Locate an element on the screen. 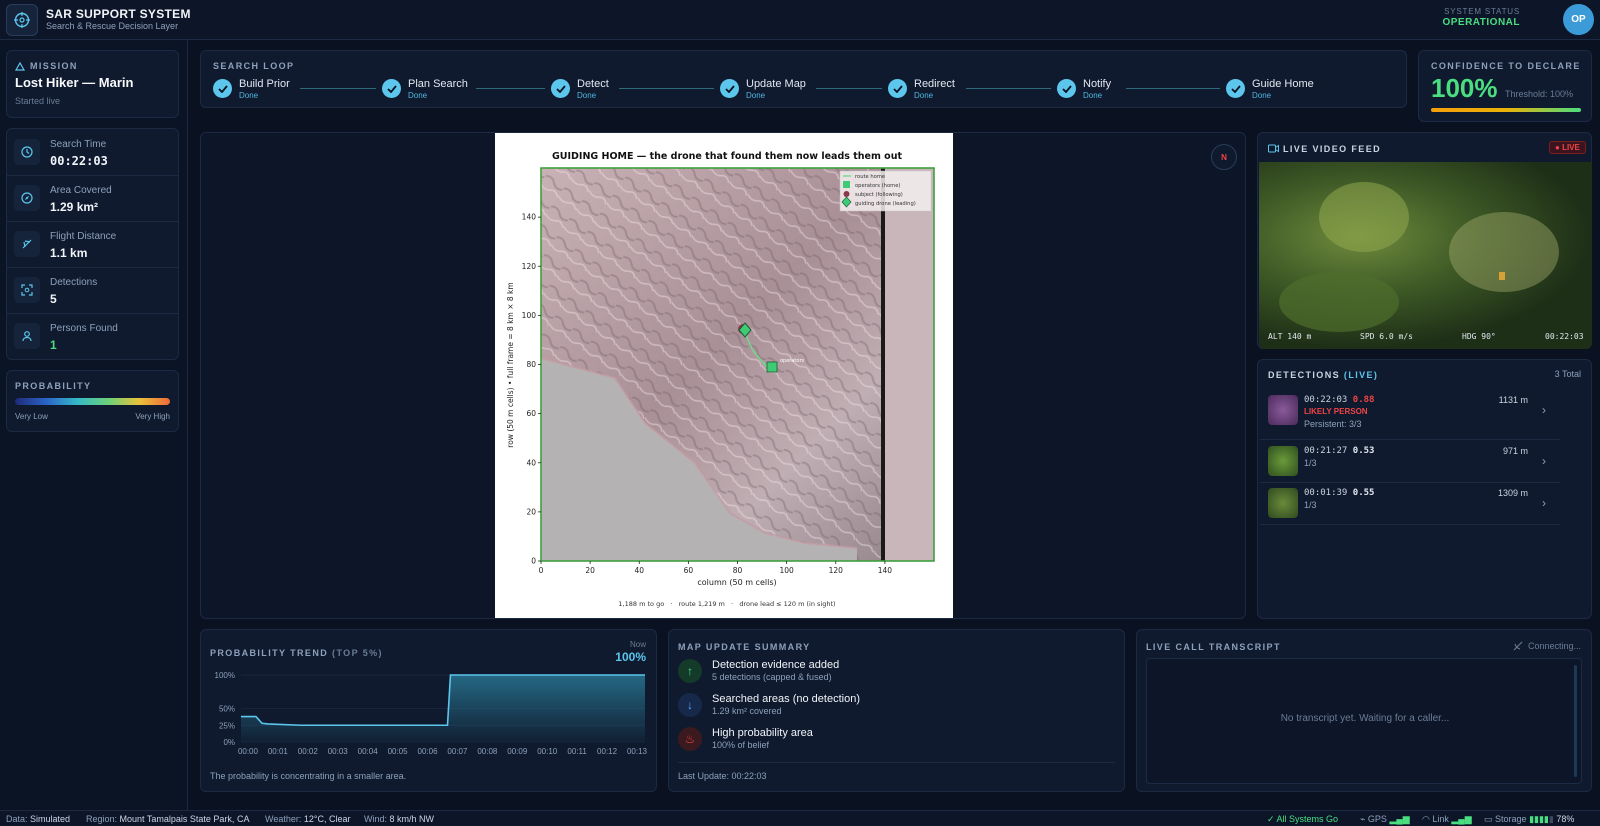 This screenshot has width=1600, height=826. user-avatar: OP is located at coordinates (1578, 19).